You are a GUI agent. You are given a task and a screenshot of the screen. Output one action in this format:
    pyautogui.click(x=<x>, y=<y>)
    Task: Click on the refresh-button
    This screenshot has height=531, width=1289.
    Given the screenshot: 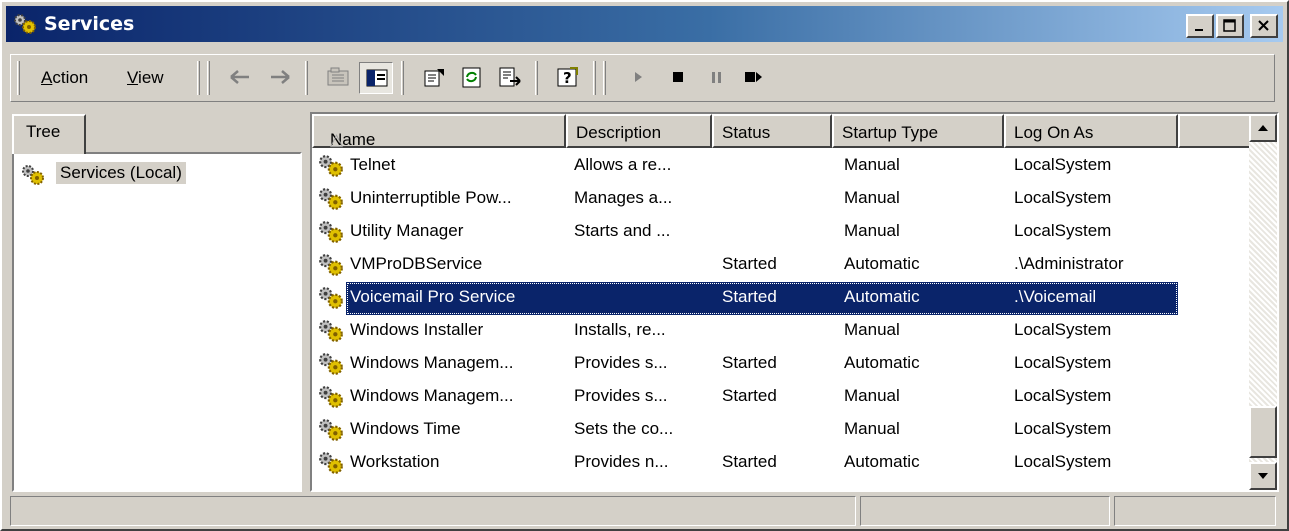 What is the action you would take?
    pyautogui.click(x=472, y=78)
    